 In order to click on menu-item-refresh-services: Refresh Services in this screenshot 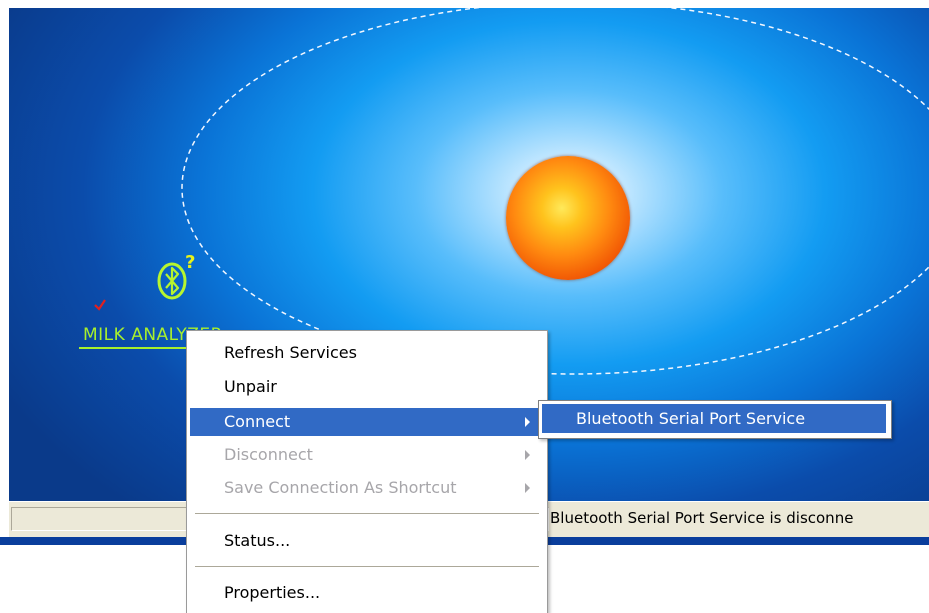, I will do `click(367, 353)`.